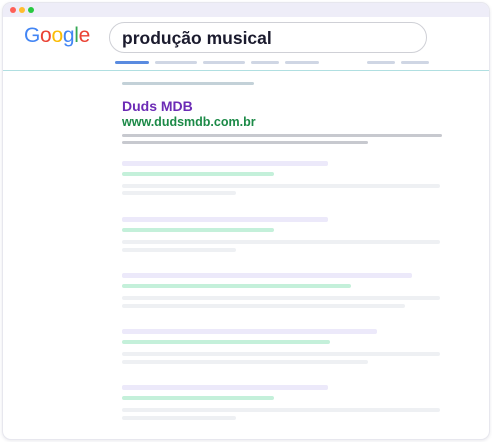 This screenshot has width=492, height=442. What do you see at coordinates (157, 106) in the screenshot?
I see `result-title-link: Duds MDB` at bounding box center [157, 106].